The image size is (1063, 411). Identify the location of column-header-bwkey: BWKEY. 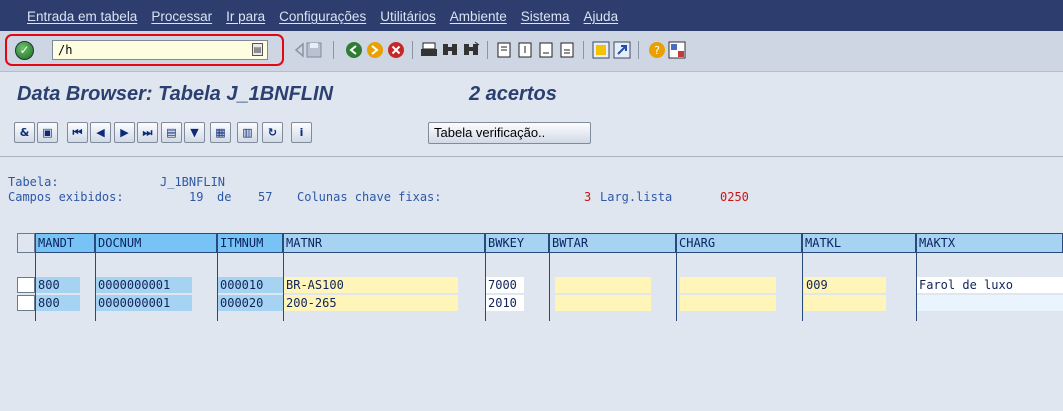
(517, 243).